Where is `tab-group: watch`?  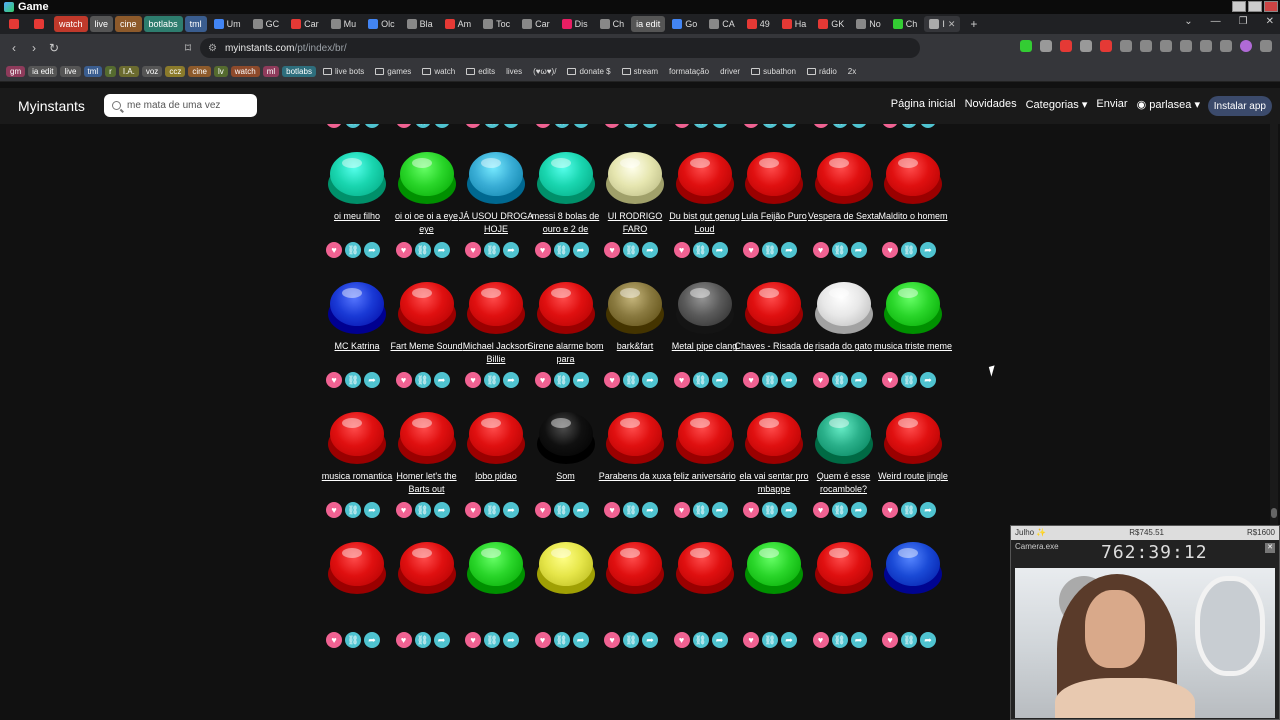 tab-group: watch is located at coordinates (71, 24).